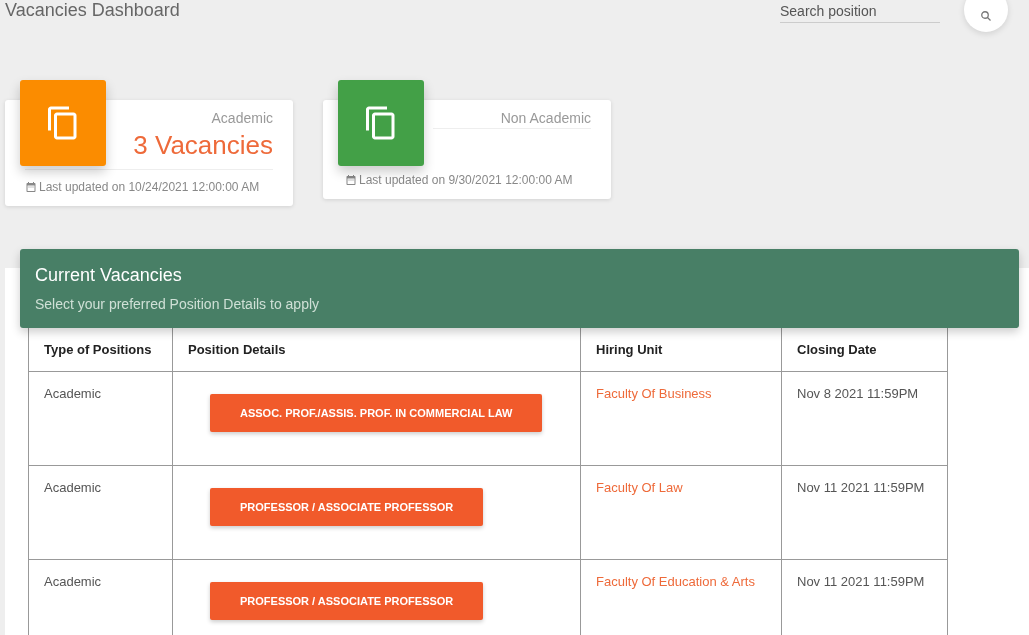  I want to click on column-header: Hiring Unit, so click(681, 350).